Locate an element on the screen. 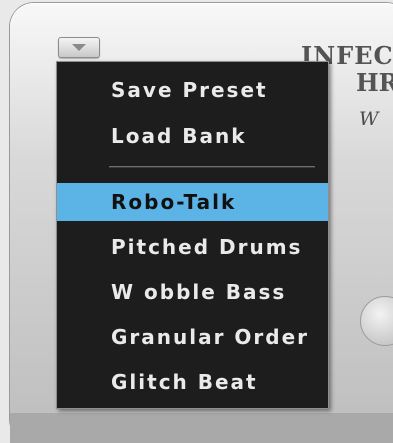  menu-item-pitched-drums: Pitched Drums is located at coordinates (192, 247).